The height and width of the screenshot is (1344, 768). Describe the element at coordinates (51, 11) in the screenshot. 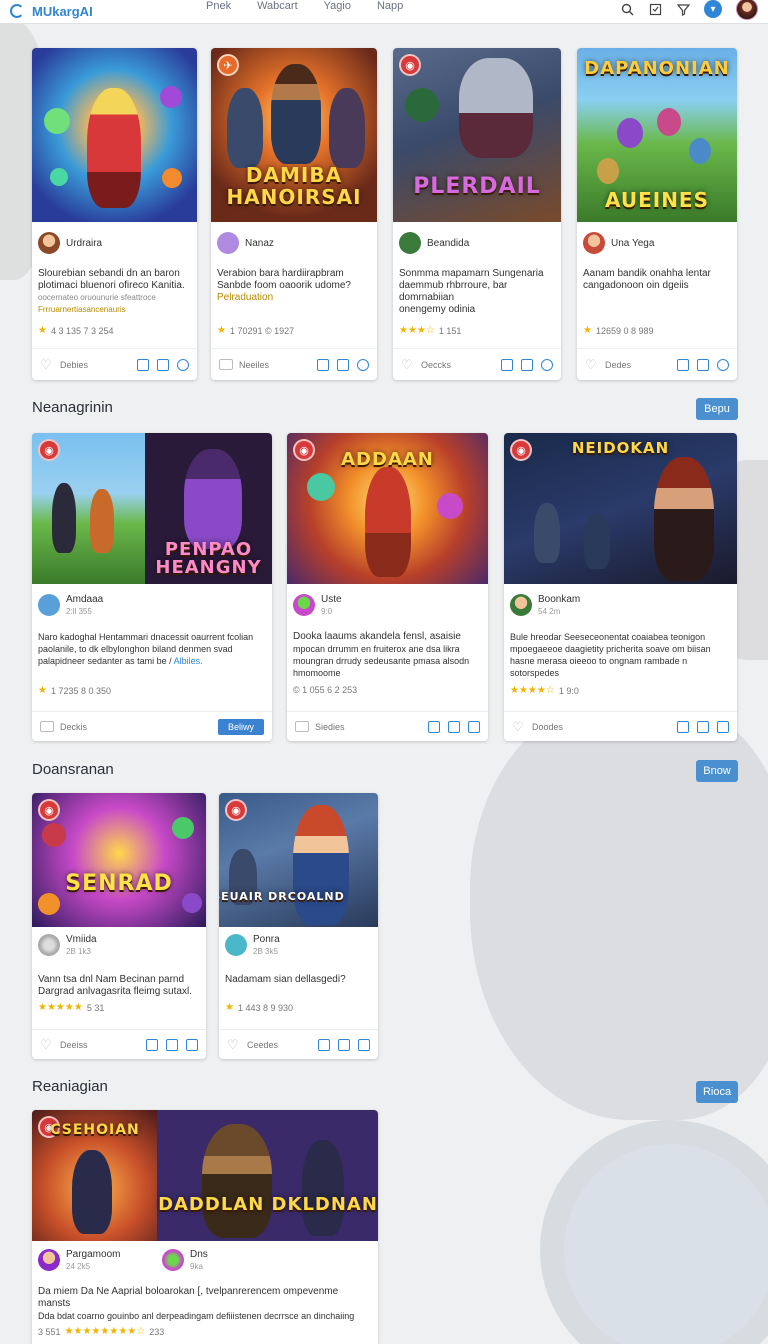

I see `logo: MUkargAI` at that location.